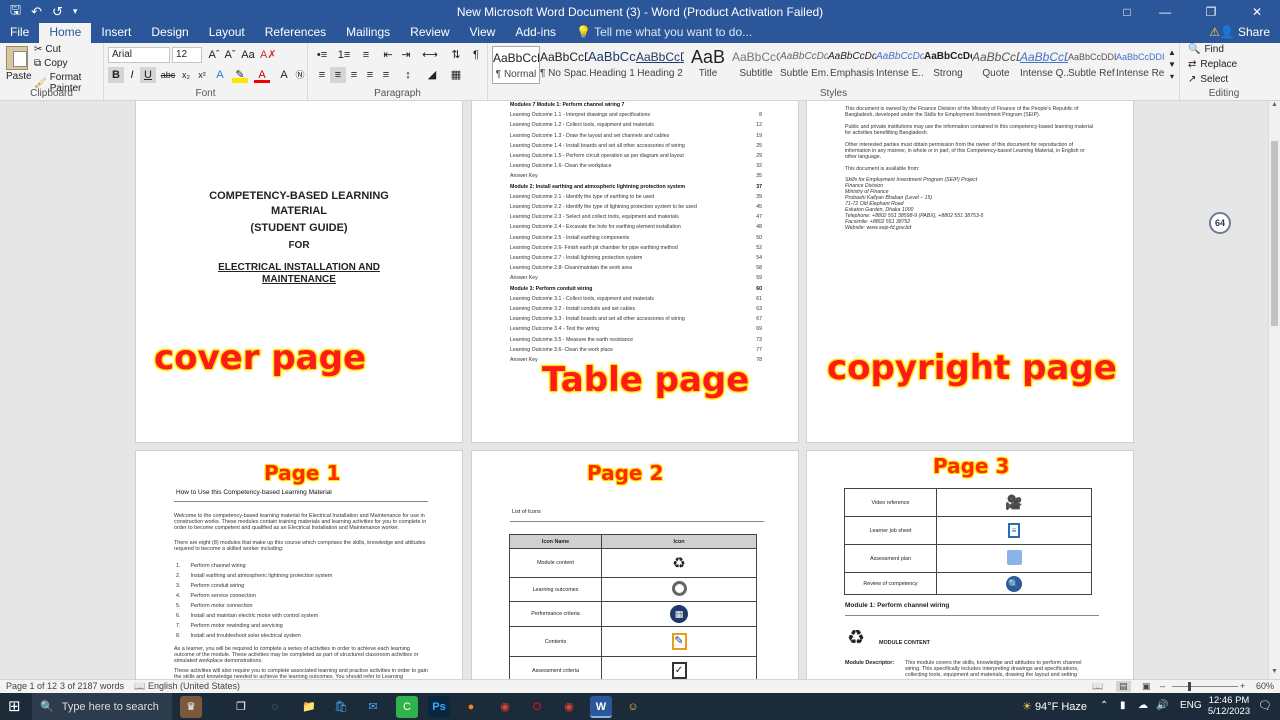 This screenshot has height=720, width=1280. What do you see at coordinates (505, 707) in the screenshot?
I see `chrome-icon: ◉` at bounding box center [505, 707].